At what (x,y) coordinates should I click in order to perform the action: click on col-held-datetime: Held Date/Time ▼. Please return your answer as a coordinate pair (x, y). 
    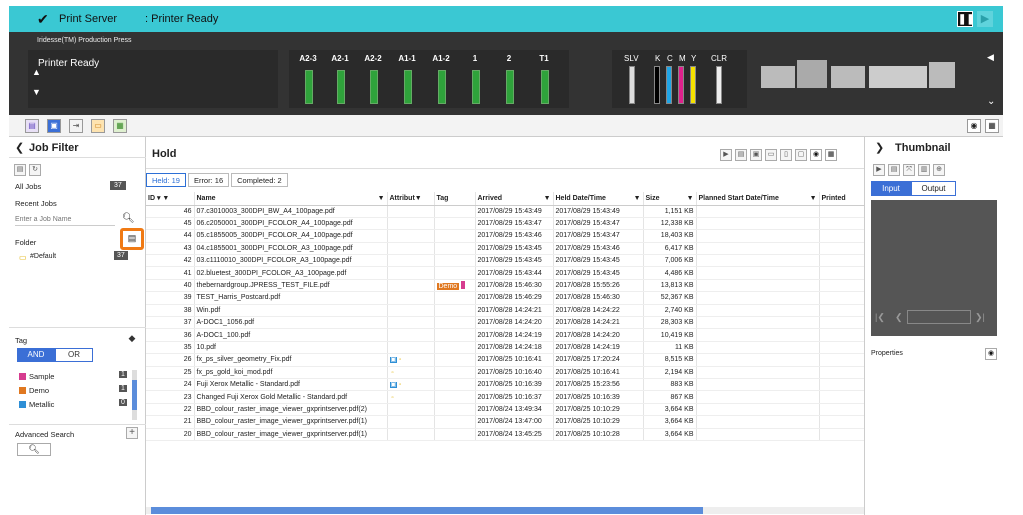
    Looking at the image, I should click on (598, 199).